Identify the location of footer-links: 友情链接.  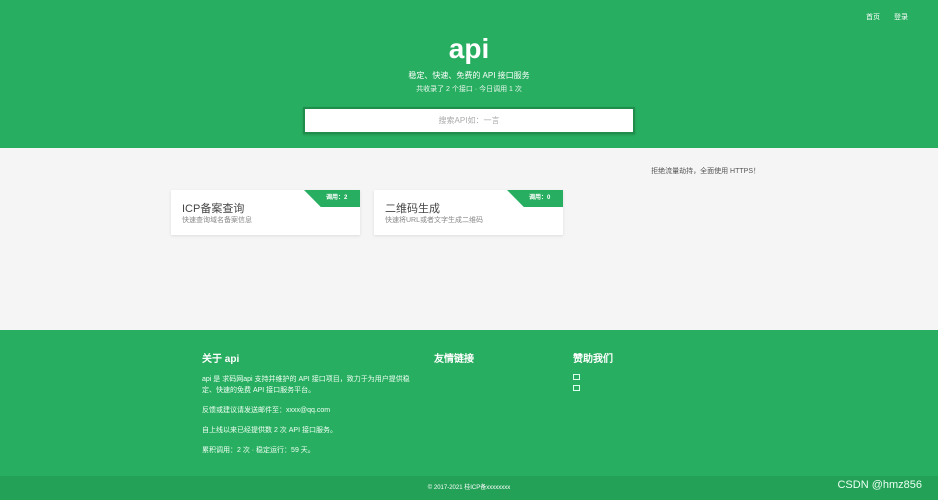
(494, 362).